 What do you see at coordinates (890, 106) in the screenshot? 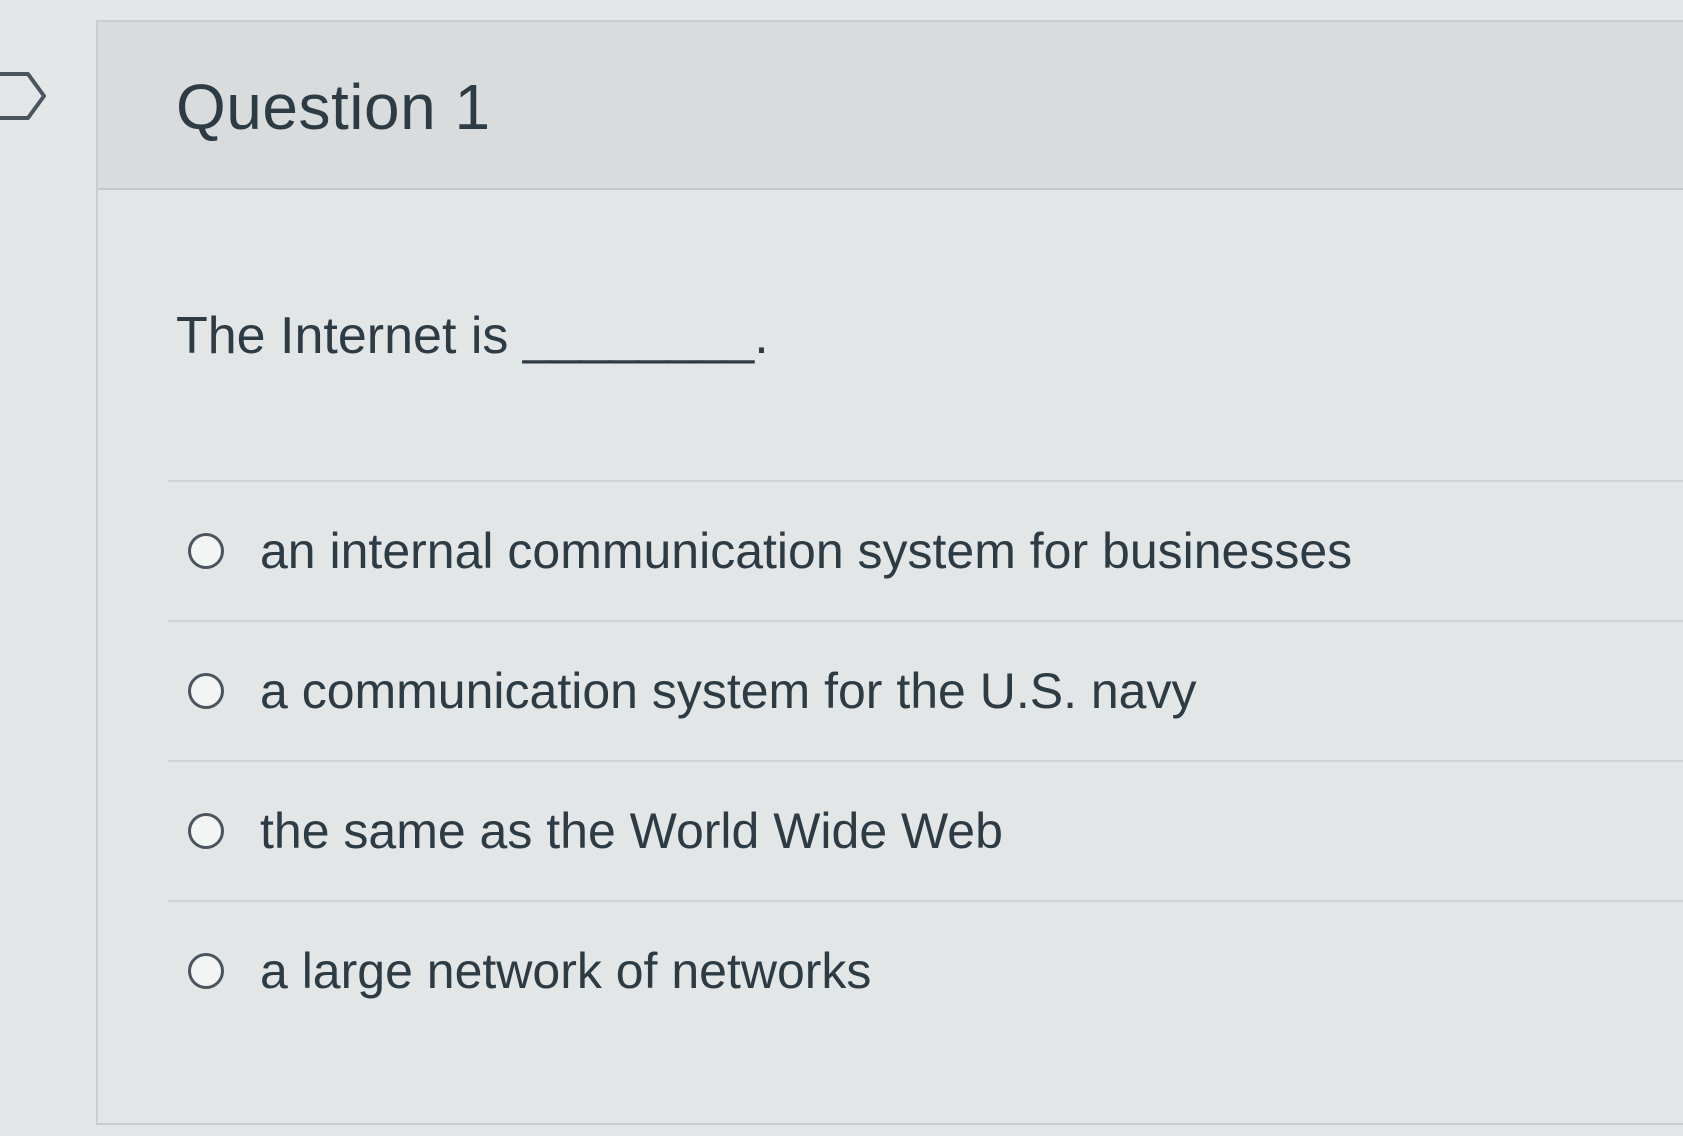
I see `question-header: Question 1` at bounding box center [890, 106].